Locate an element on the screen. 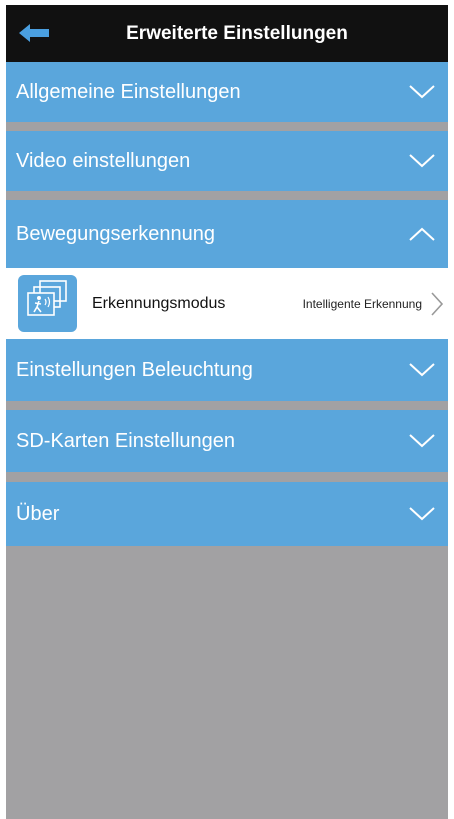 Image resolution: width=454 pixels, height=819 pixels. section-label: Video einstellungen is located at coordinates (103, 160).